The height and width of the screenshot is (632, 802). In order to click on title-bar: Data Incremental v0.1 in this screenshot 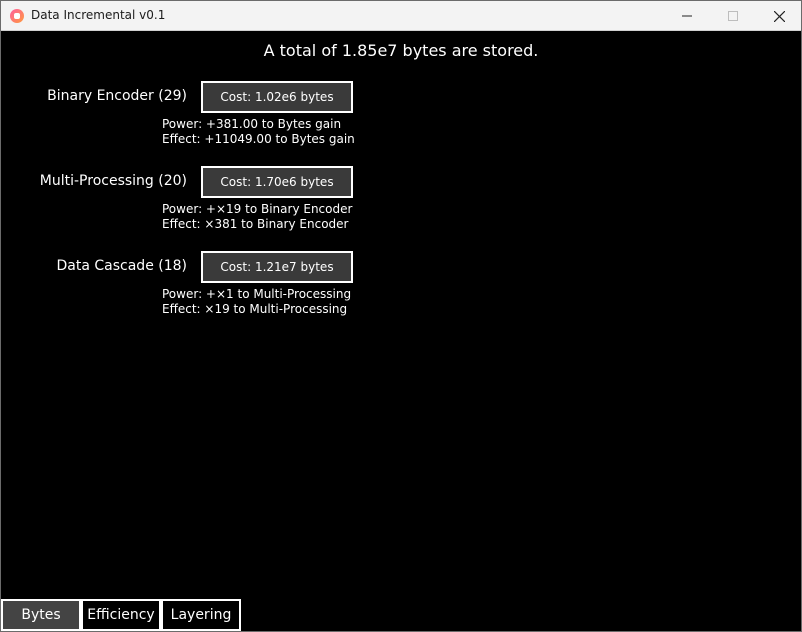, I will do `click(401, 16)`.